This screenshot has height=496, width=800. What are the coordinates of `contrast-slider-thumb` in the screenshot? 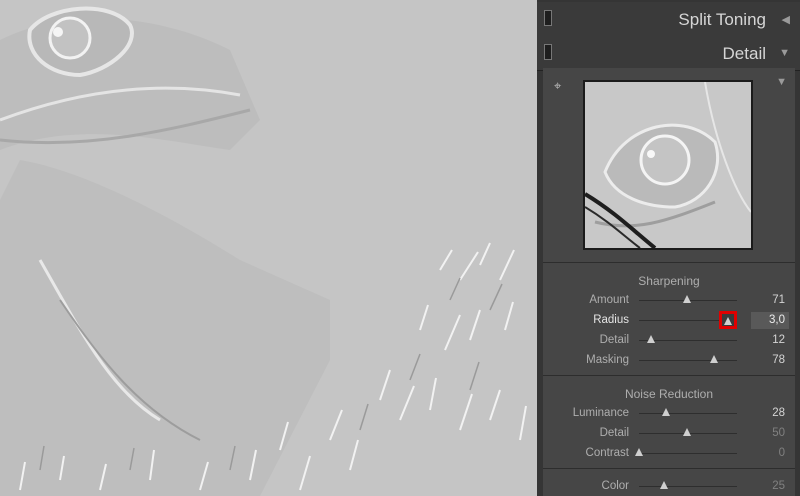 It's located at (639, 452).